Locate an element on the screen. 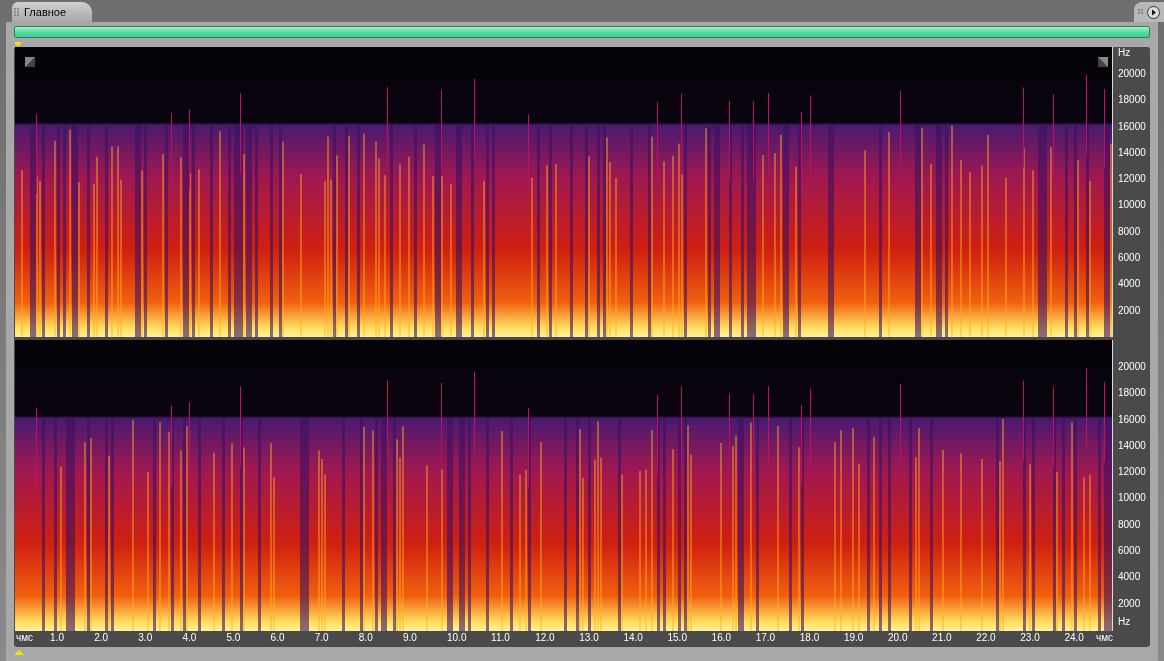 This screenshot has height=661, width=1164. time-label: 11.0 is located at coordinates (500, 638).